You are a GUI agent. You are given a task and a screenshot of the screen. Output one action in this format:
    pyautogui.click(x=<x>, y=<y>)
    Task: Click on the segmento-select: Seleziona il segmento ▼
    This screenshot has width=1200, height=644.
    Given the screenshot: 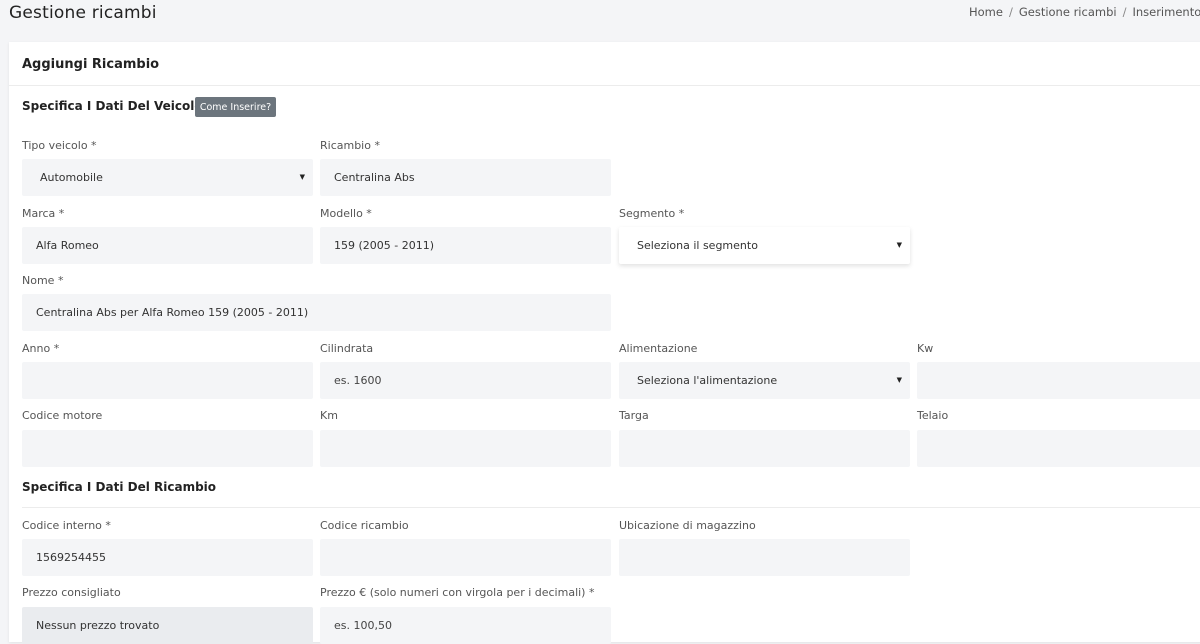 What is the action you would take?
    pyautogui.click(x=764, y=245)
    